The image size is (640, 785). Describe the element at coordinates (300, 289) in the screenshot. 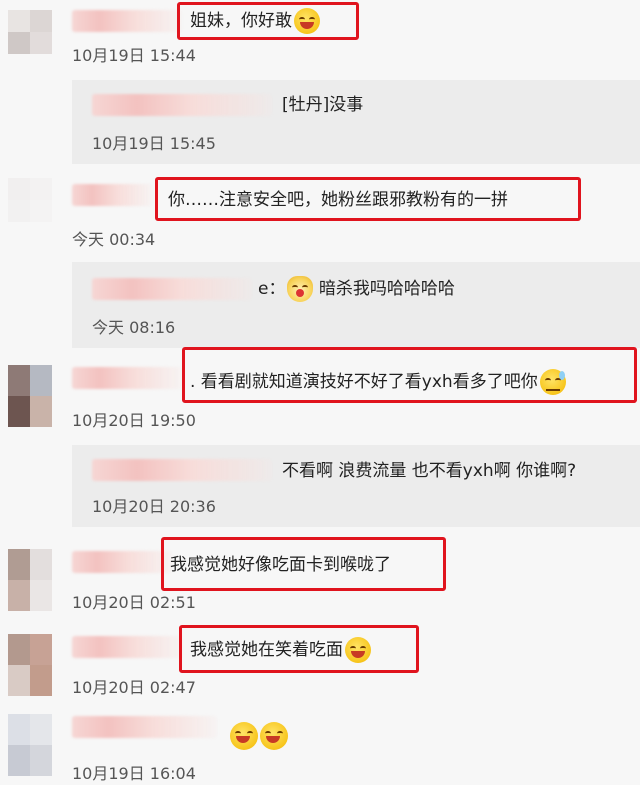

I see `cat-face-emoji` at that location.